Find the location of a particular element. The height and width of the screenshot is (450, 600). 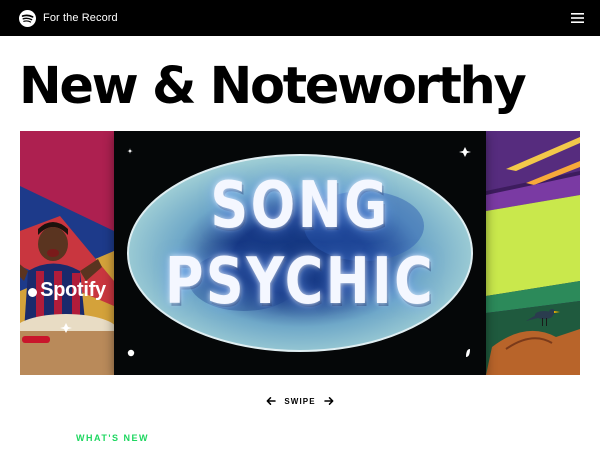

card-title-line2: PSYCHIC is located at coordinates (300, 282).